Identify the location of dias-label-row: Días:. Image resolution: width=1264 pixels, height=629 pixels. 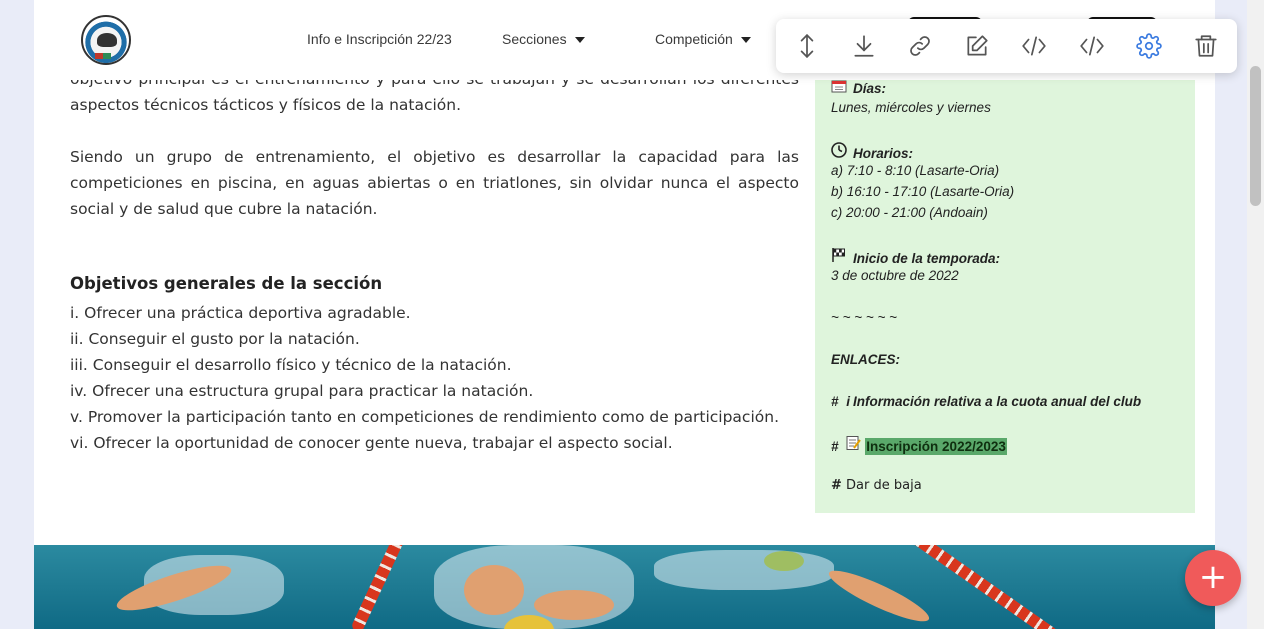
(858, 87).